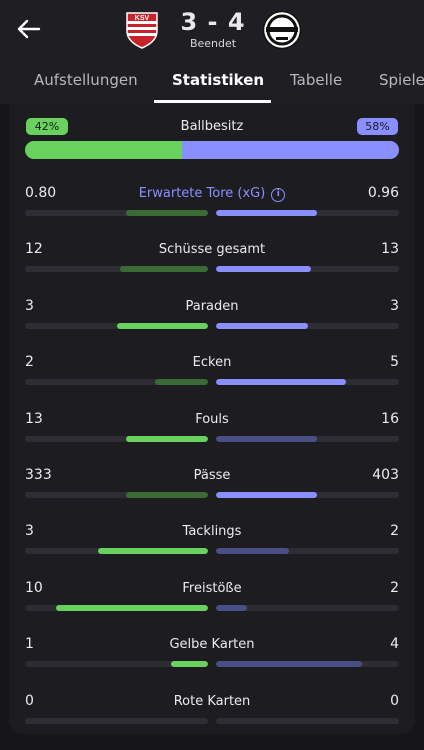 The width and height of the screenshot is (424, 750). I want to click on stat-label: Tacklings, so click(212, 531).